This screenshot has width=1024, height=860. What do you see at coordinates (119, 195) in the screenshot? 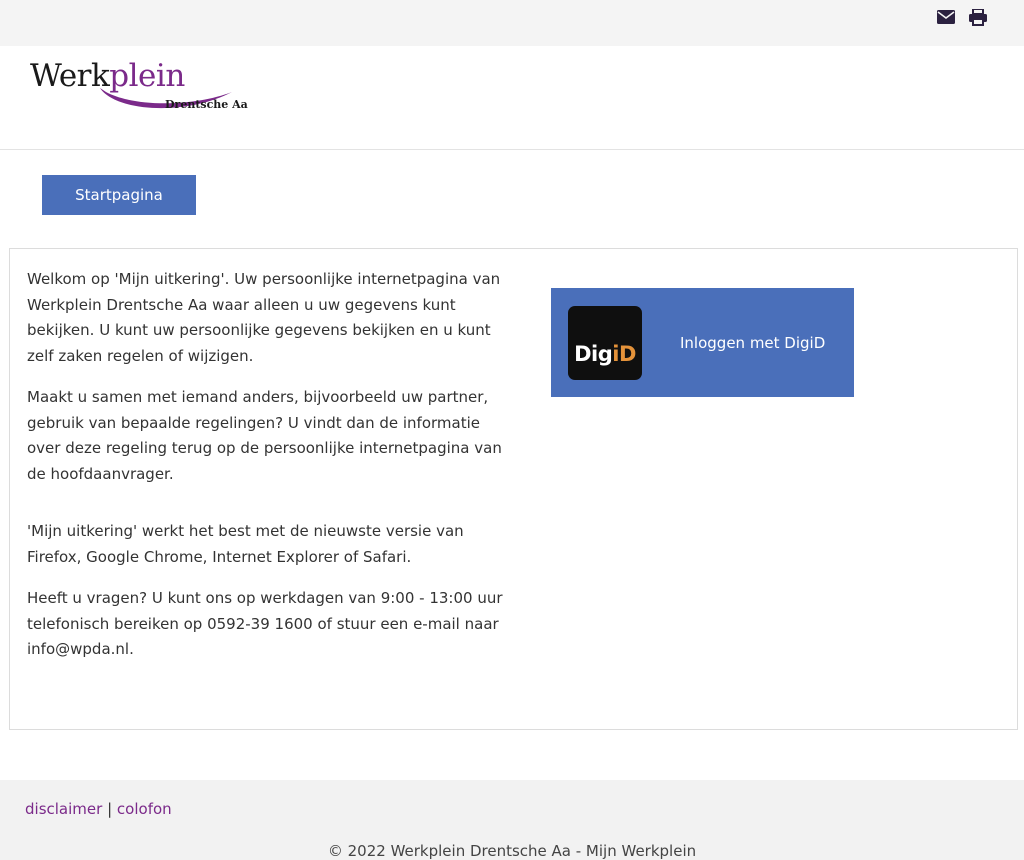
I see `startpagina-button: Startpagina` at bounding box center [119, 195].